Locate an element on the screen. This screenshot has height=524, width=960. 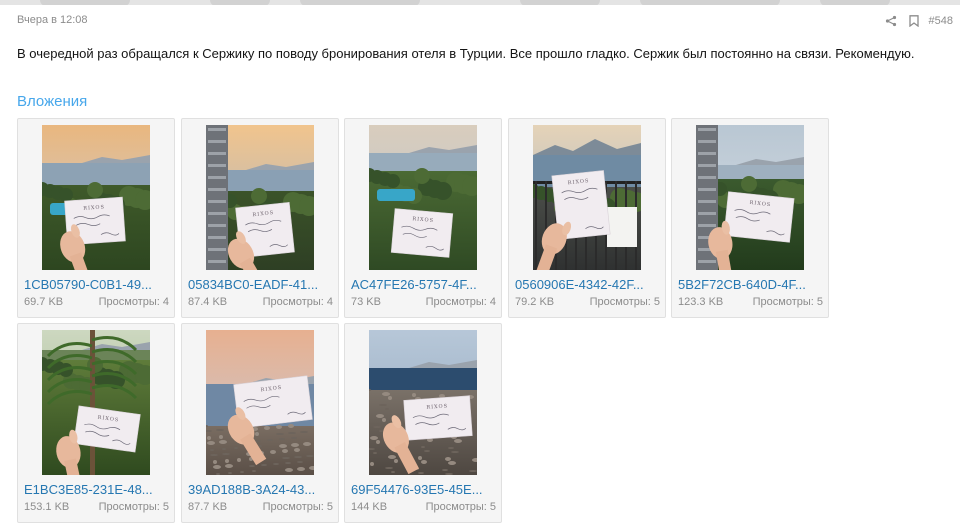
attachment-size: 123.3 KB is located at coordinates (701, 302).